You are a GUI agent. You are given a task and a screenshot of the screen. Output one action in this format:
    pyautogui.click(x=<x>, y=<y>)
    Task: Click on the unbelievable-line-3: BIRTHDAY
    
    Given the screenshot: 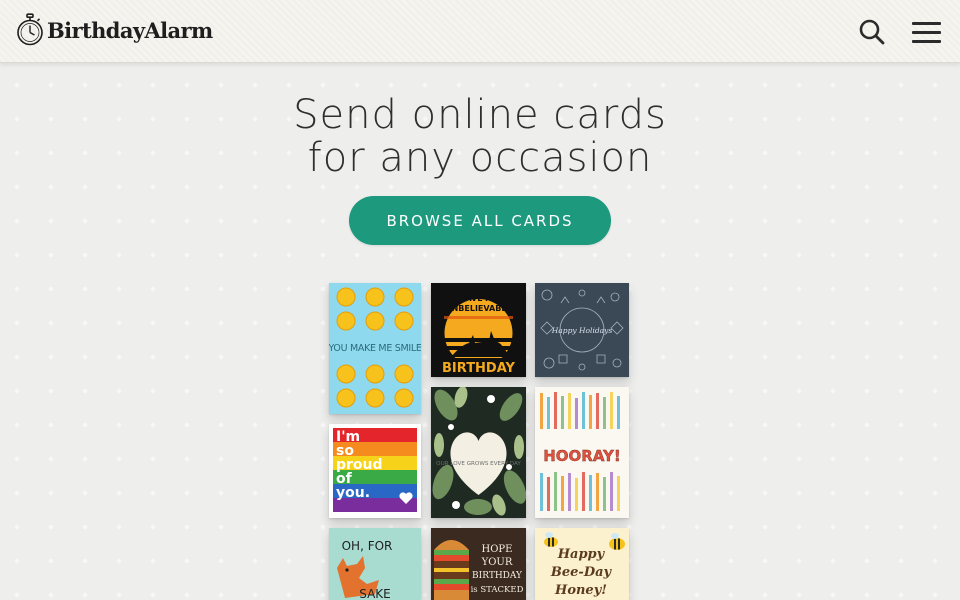 What is the action you would take?
    pyautogui.click(x=479, y=368)
    